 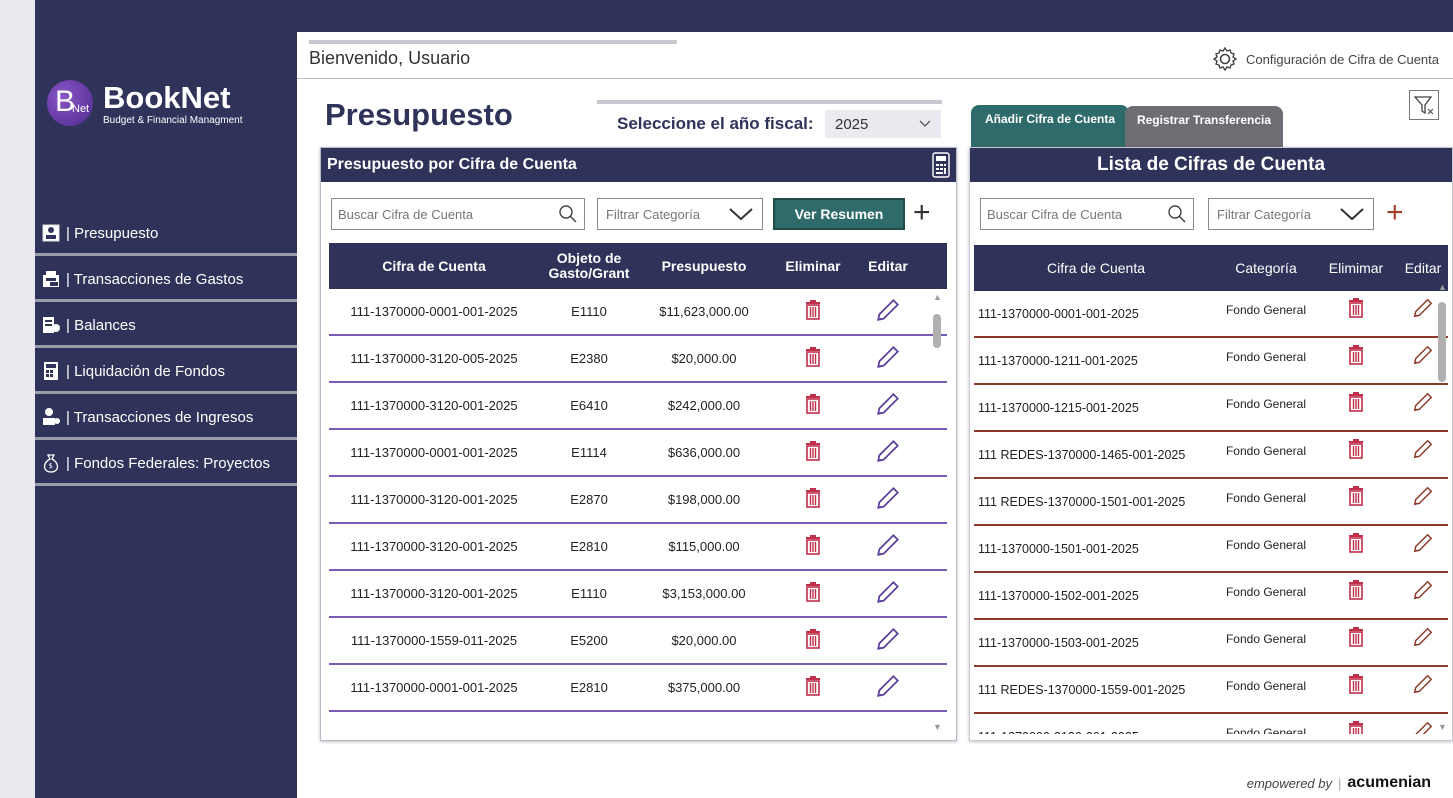 What do you see at coordinates (166, 279) in the screenshot?
I see `sidebar-item-transacciones-gastos: | Transacciones de Gastos` at bounding box center [166, 279].